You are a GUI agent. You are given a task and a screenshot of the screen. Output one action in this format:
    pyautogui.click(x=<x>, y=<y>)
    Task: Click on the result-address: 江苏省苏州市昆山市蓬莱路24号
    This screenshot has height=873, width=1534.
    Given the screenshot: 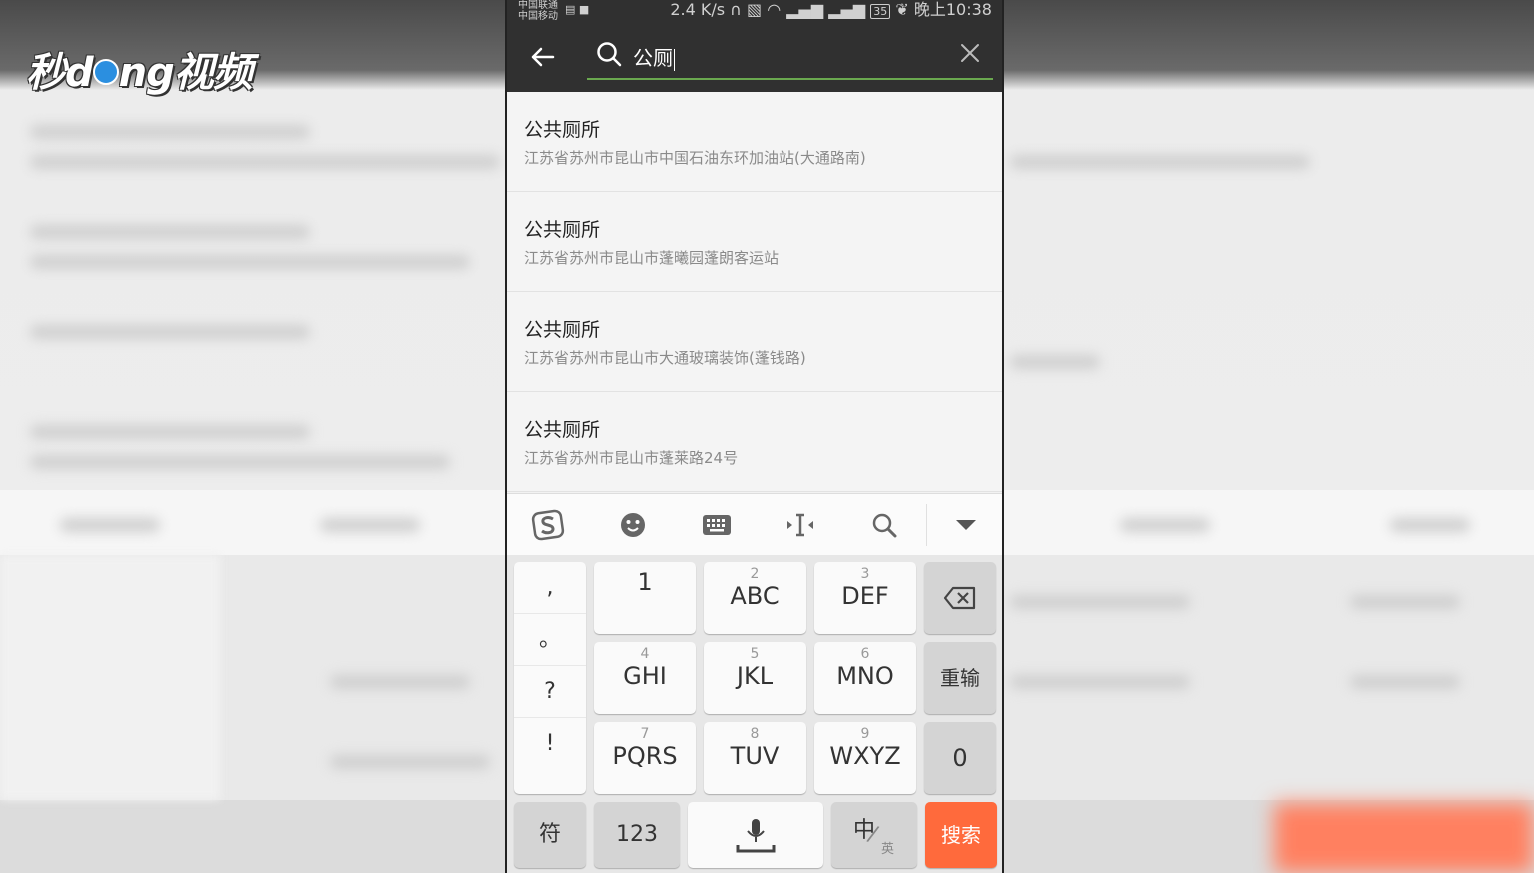 What is the action you would take?
    pyautogui.click(x=631, y=458)
    